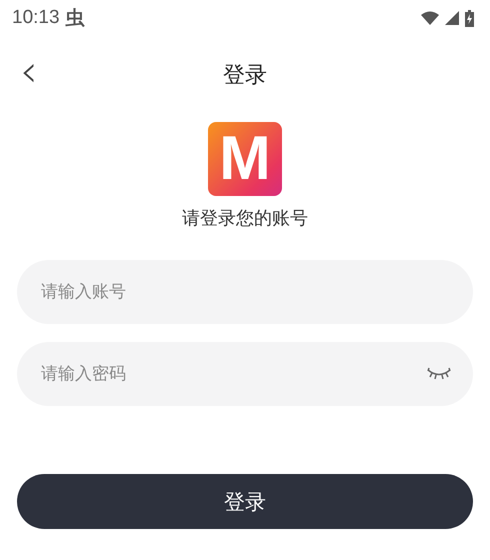  I want to click on battery-icon, so click(469, 18).